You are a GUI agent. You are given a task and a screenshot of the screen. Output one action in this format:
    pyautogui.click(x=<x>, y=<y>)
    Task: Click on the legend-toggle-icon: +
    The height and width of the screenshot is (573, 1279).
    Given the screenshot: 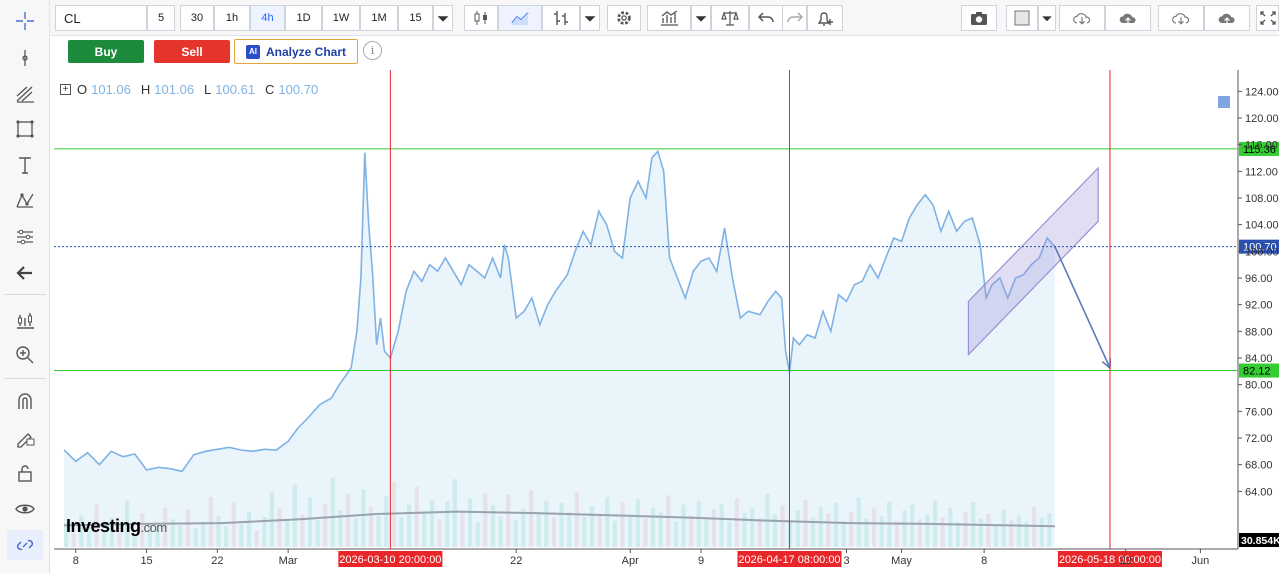 What is the action you would take?
    pyautogui.click(x=65, y=89)
    